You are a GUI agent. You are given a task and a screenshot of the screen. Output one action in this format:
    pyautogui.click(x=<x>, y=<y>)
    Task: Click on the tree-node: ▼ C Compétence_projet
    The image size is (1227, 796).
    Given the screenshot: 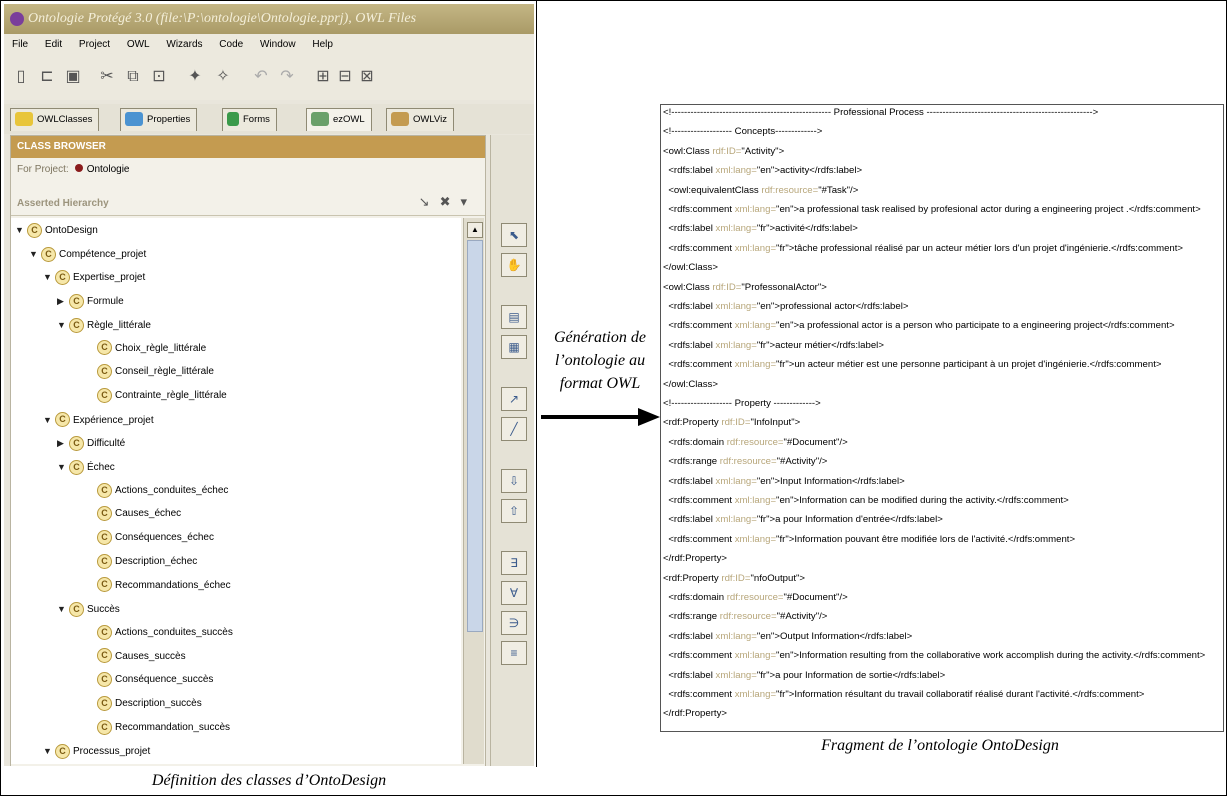 What is the action you would take?
    pyautogui.click(x=87, y=254)
    